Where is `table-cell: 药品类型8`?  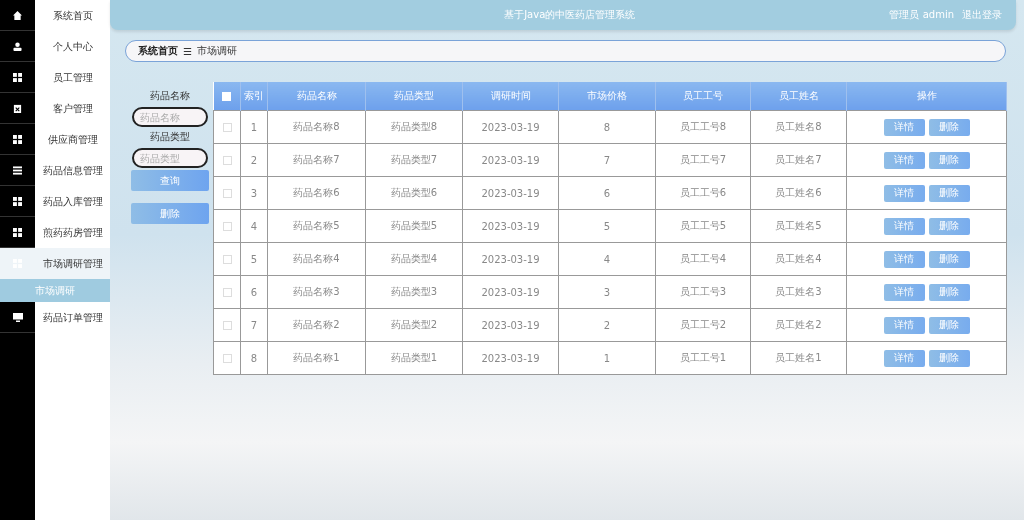 table-cell: 药品类型8 is located at coordinates (414, 127).